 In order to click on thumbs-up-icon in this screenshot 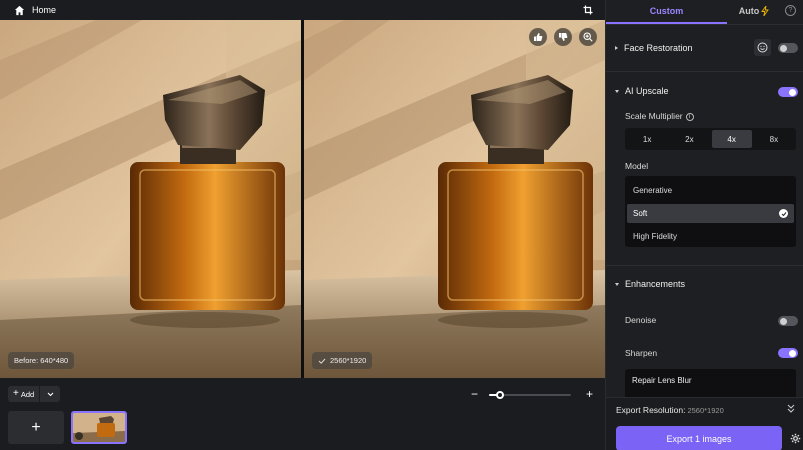, I will do `click(538, 37)`.